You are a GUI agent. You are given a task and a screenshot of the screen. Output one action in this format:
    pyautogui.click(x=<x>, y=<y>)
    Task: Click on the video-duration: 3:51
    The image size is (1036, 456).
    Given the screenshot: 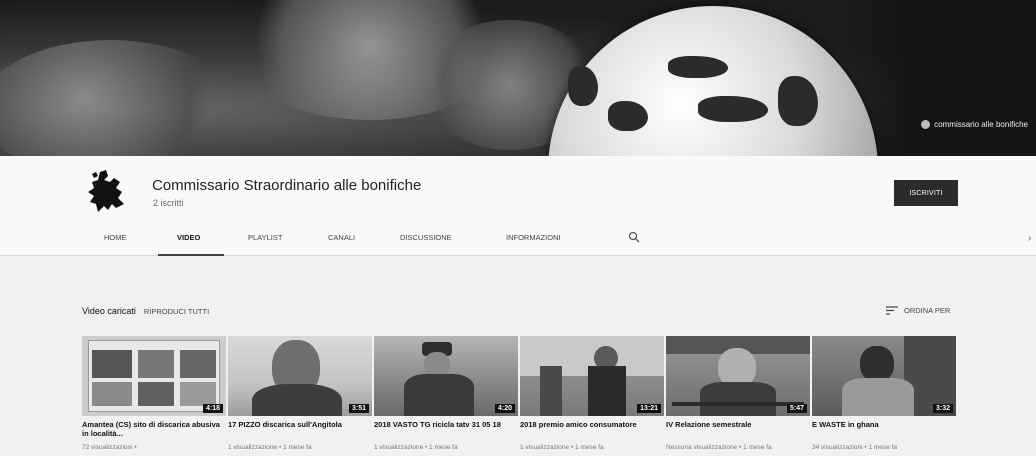 What is the action you would take?
    pyautogui.click(x=358, y=408)
    